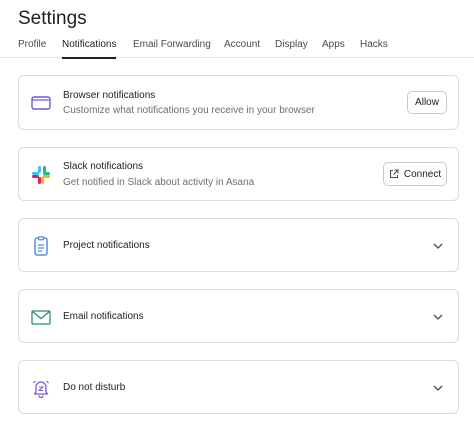 This screenshot has height=425, width=474. I want to click on tab-profile: Profile, so click(32, 48).